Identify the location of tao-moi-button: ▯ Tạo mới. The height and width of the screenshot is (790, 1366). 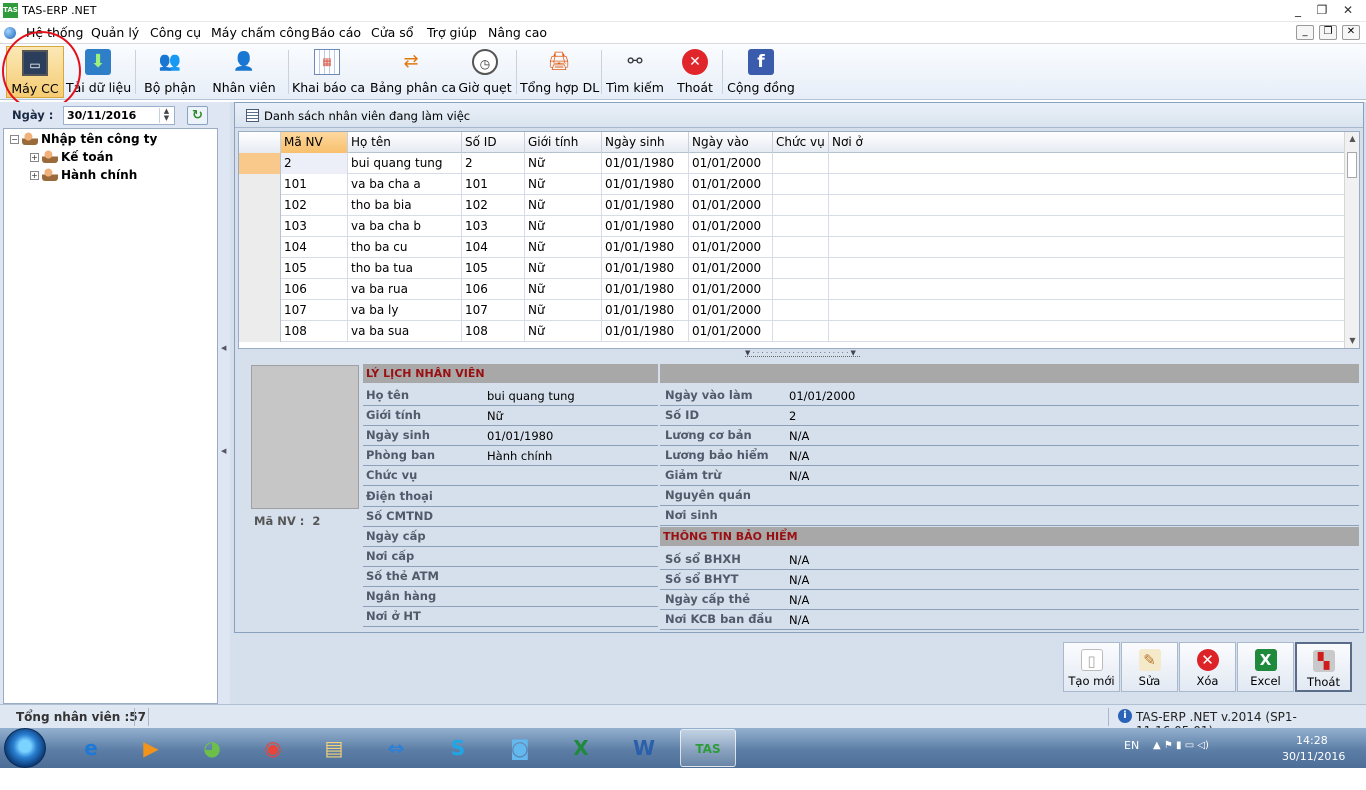
(1091, 667).